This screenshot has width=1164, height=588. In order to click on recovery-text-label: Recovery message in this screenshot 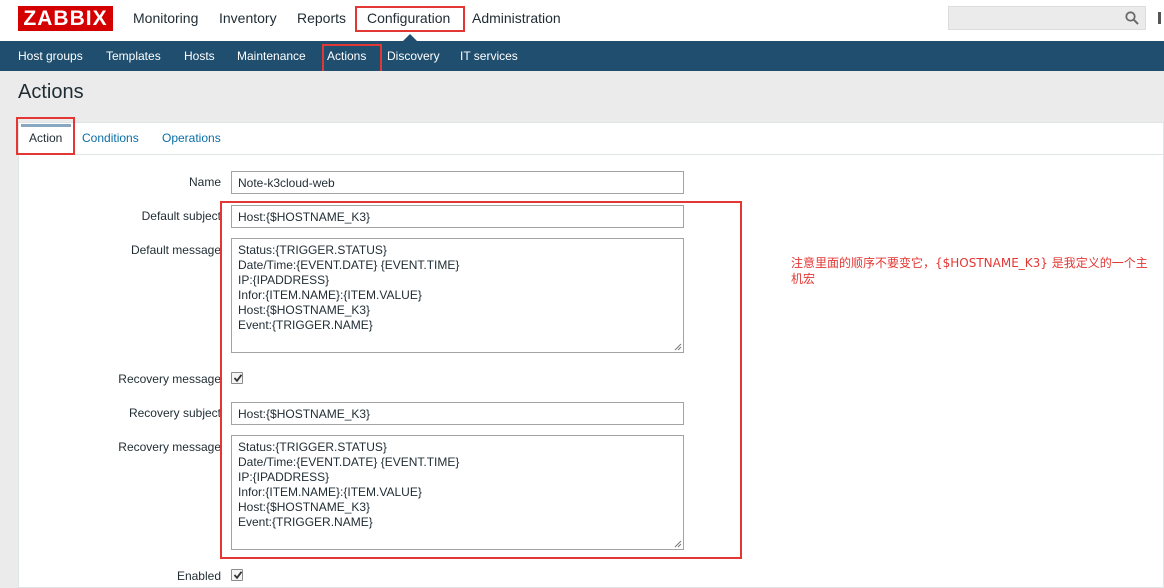, I will do `click(169, 447)`.